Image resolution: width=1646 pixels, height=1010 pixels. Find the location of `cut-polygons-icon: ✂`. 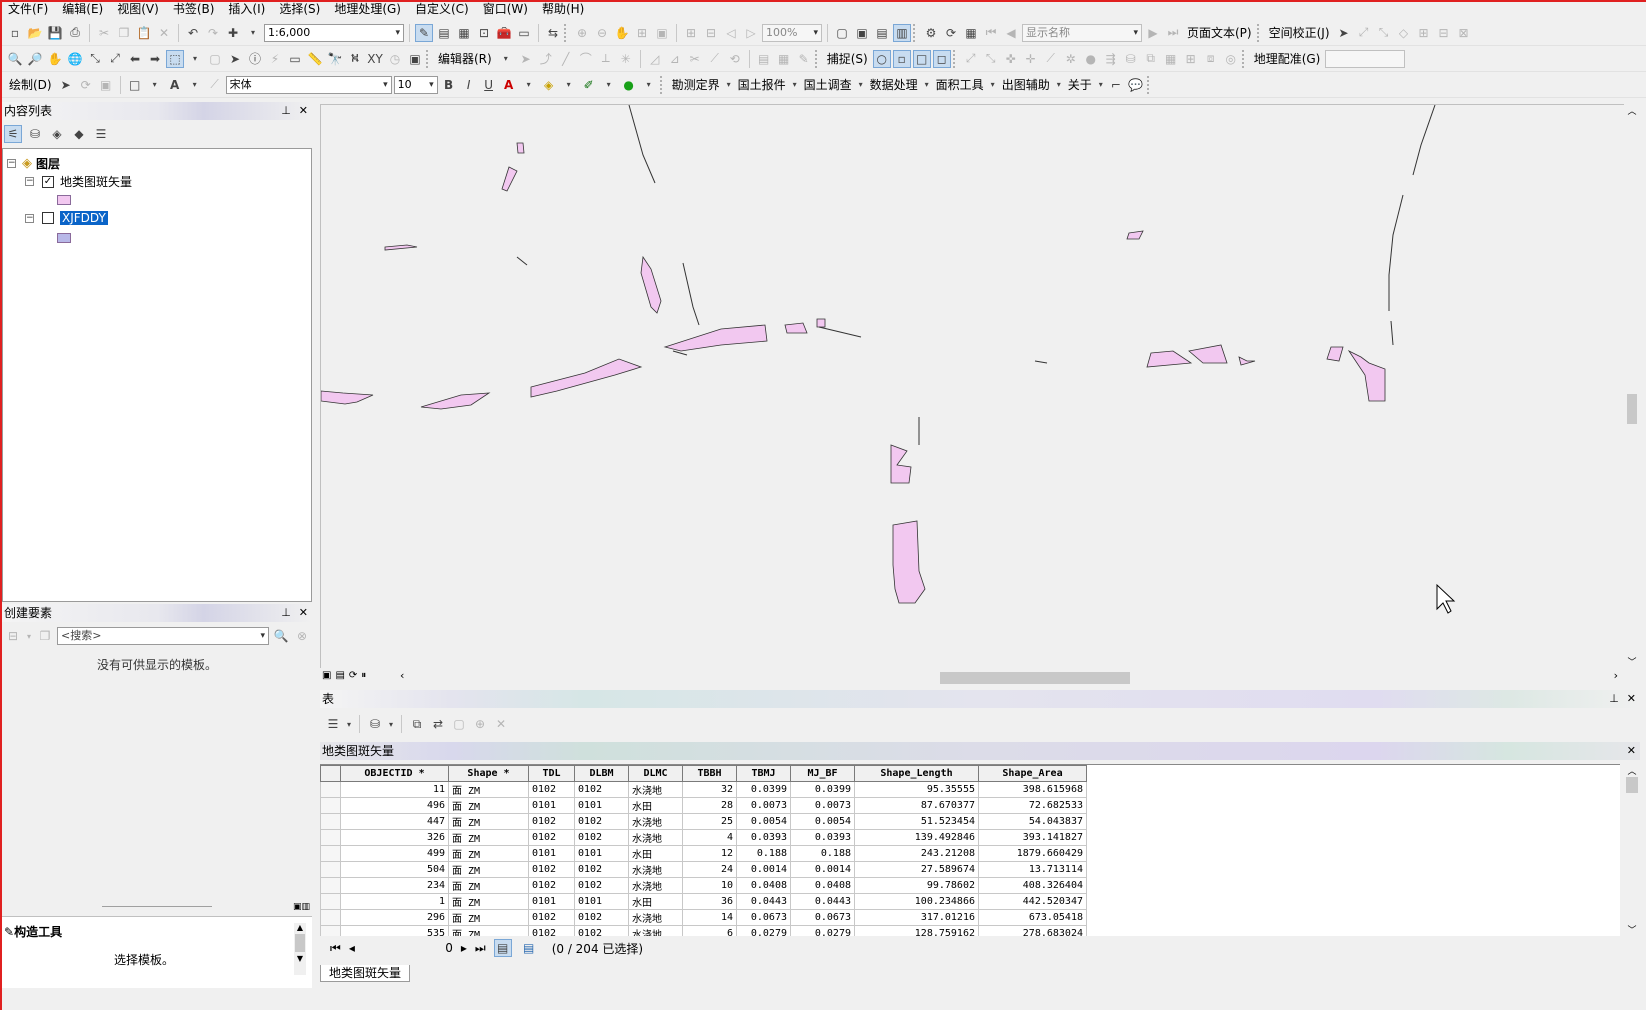

cut-polygons-icon: ✂ is located at coordinates (695, 59).